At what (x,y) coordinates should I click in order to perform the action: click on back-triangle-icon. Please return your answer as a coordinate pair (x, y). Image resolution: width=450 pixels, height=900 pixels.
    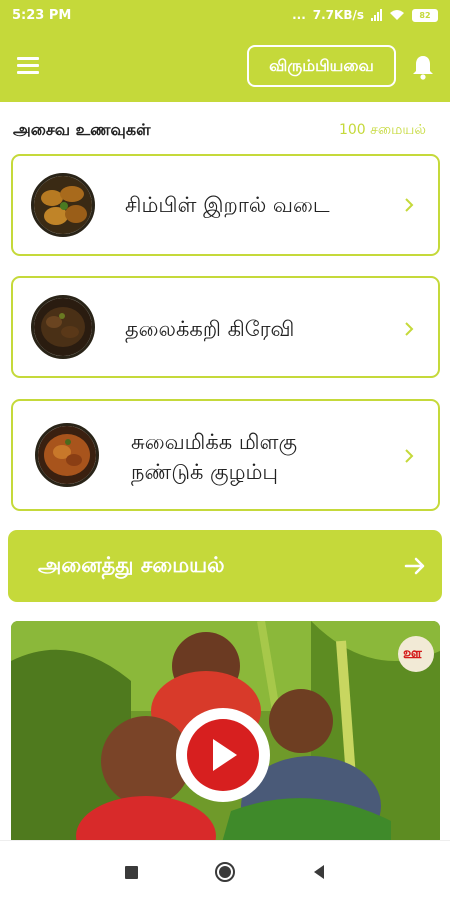
    Looking at the image, I should click on (319, 872).